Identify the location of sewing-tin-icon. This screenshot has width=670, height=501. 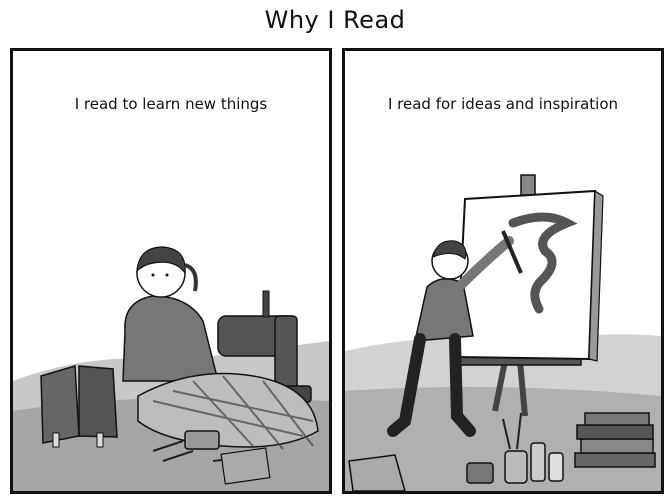
(202, 440).